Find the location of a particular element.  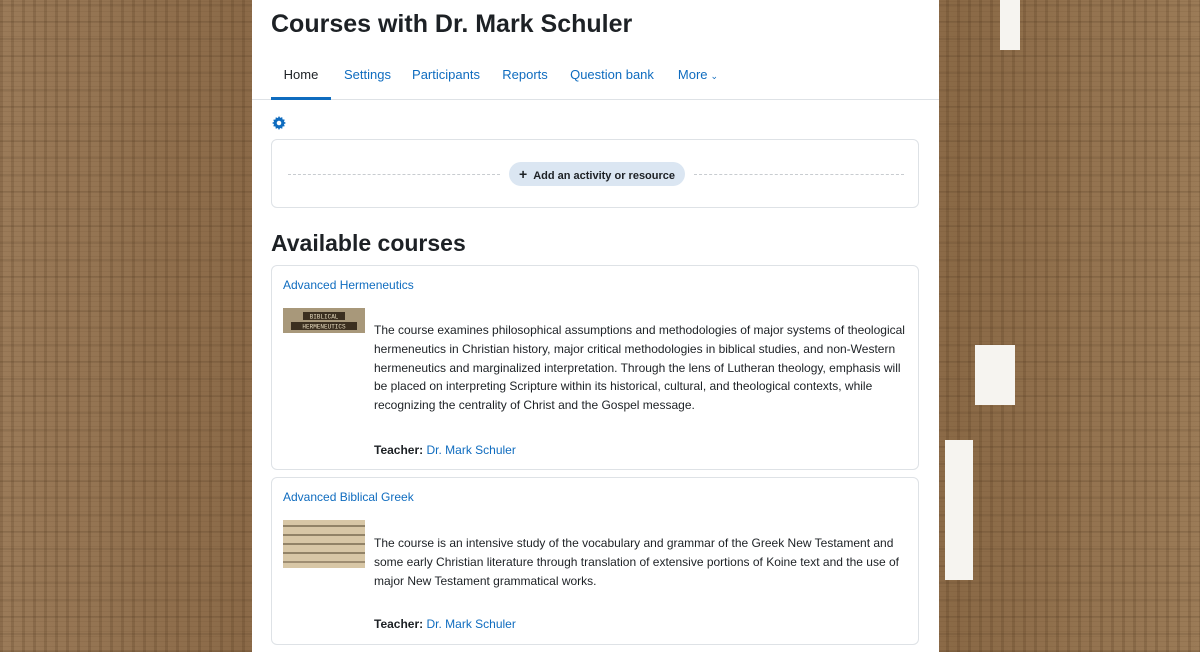

add-activity-button: + Add an activity or resource is located at coordinates (597, 174).